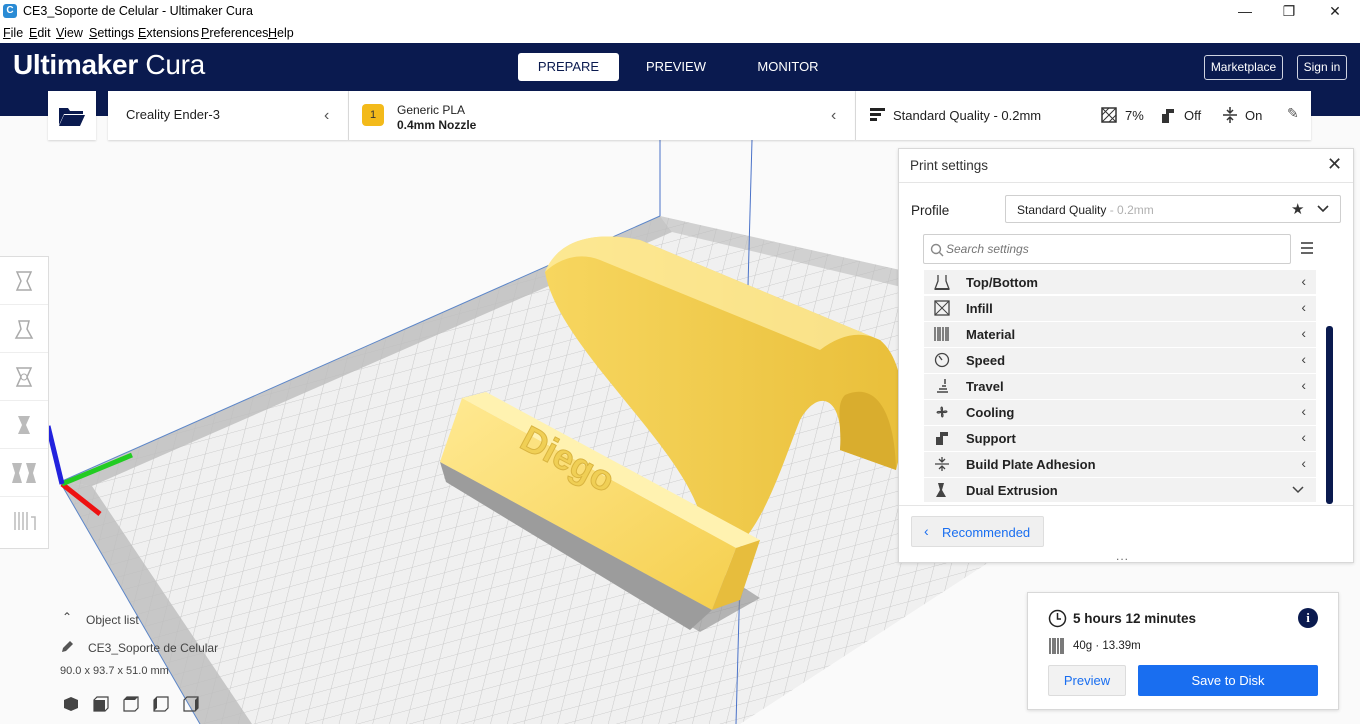 This screenshot has height=724, width=1360. What do you see at coordinates (168, 33) in the screenshot?
I see `menu-extensions: Extensions` at bounding box center [168, 33].